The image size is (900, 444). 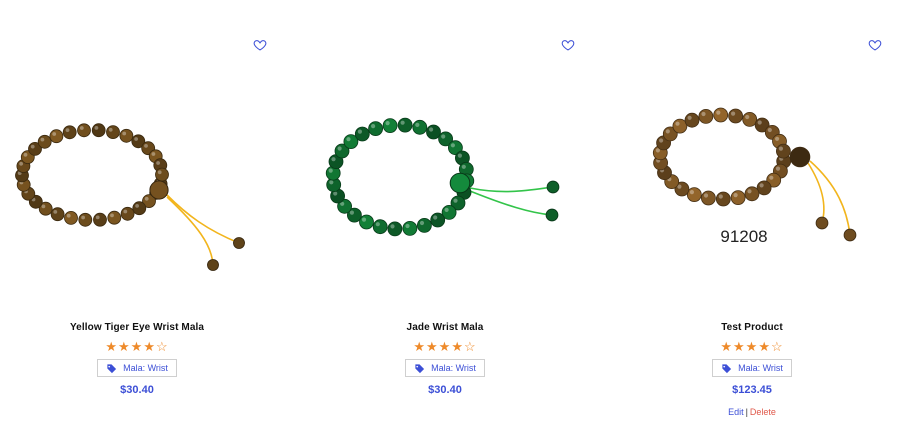 What do you see at coordinates (763, 412) in the screenshot?
I see `delete-link: Delete` at bounding box center [763, 412].